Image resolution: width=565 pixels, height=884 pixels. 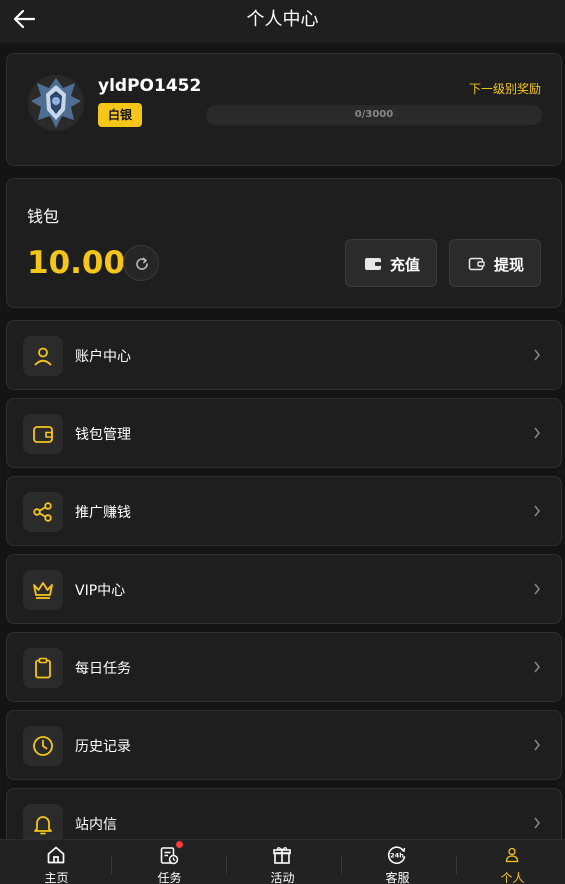 I want to click on wallet-title: 钱包, so click(x=43, y=216).